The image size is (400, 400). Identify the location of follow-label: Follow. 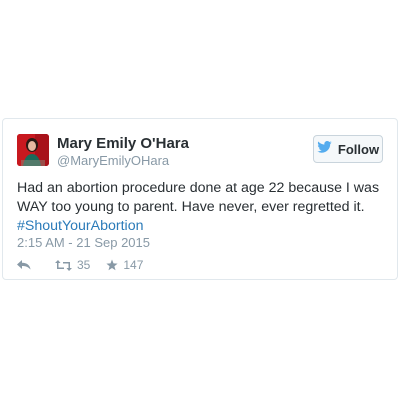
(358, 149).